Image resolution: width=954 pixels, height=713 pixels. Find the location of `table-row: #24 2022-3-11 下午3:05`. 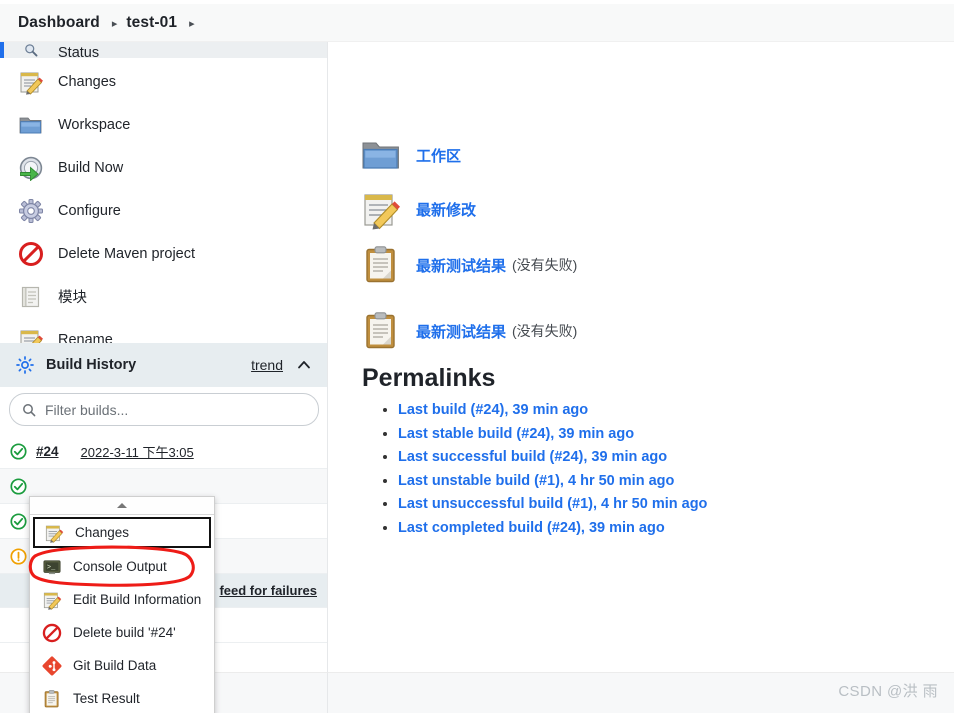

table-row: #24 2022-3-11 下午3:05 is located at coordinates (163, 451).